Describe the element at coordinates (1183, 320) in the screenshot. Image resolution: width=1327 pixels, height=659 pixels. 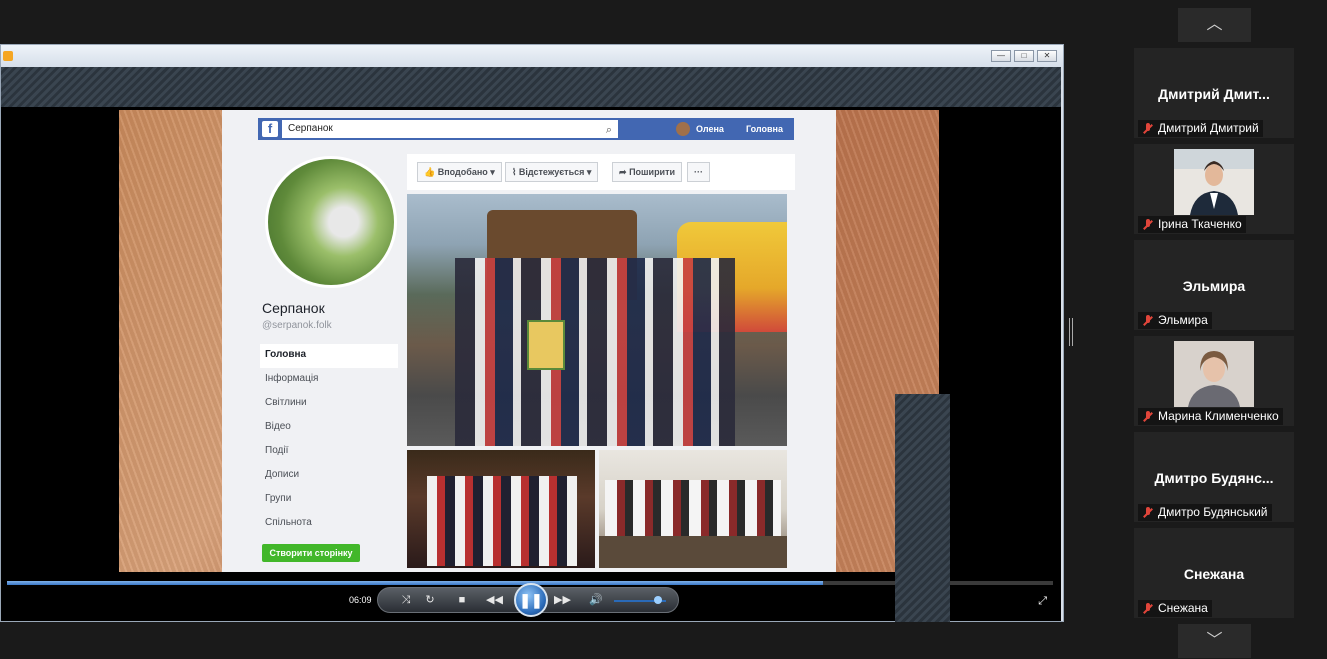
I see `participant-name: Эльмира` at that location.